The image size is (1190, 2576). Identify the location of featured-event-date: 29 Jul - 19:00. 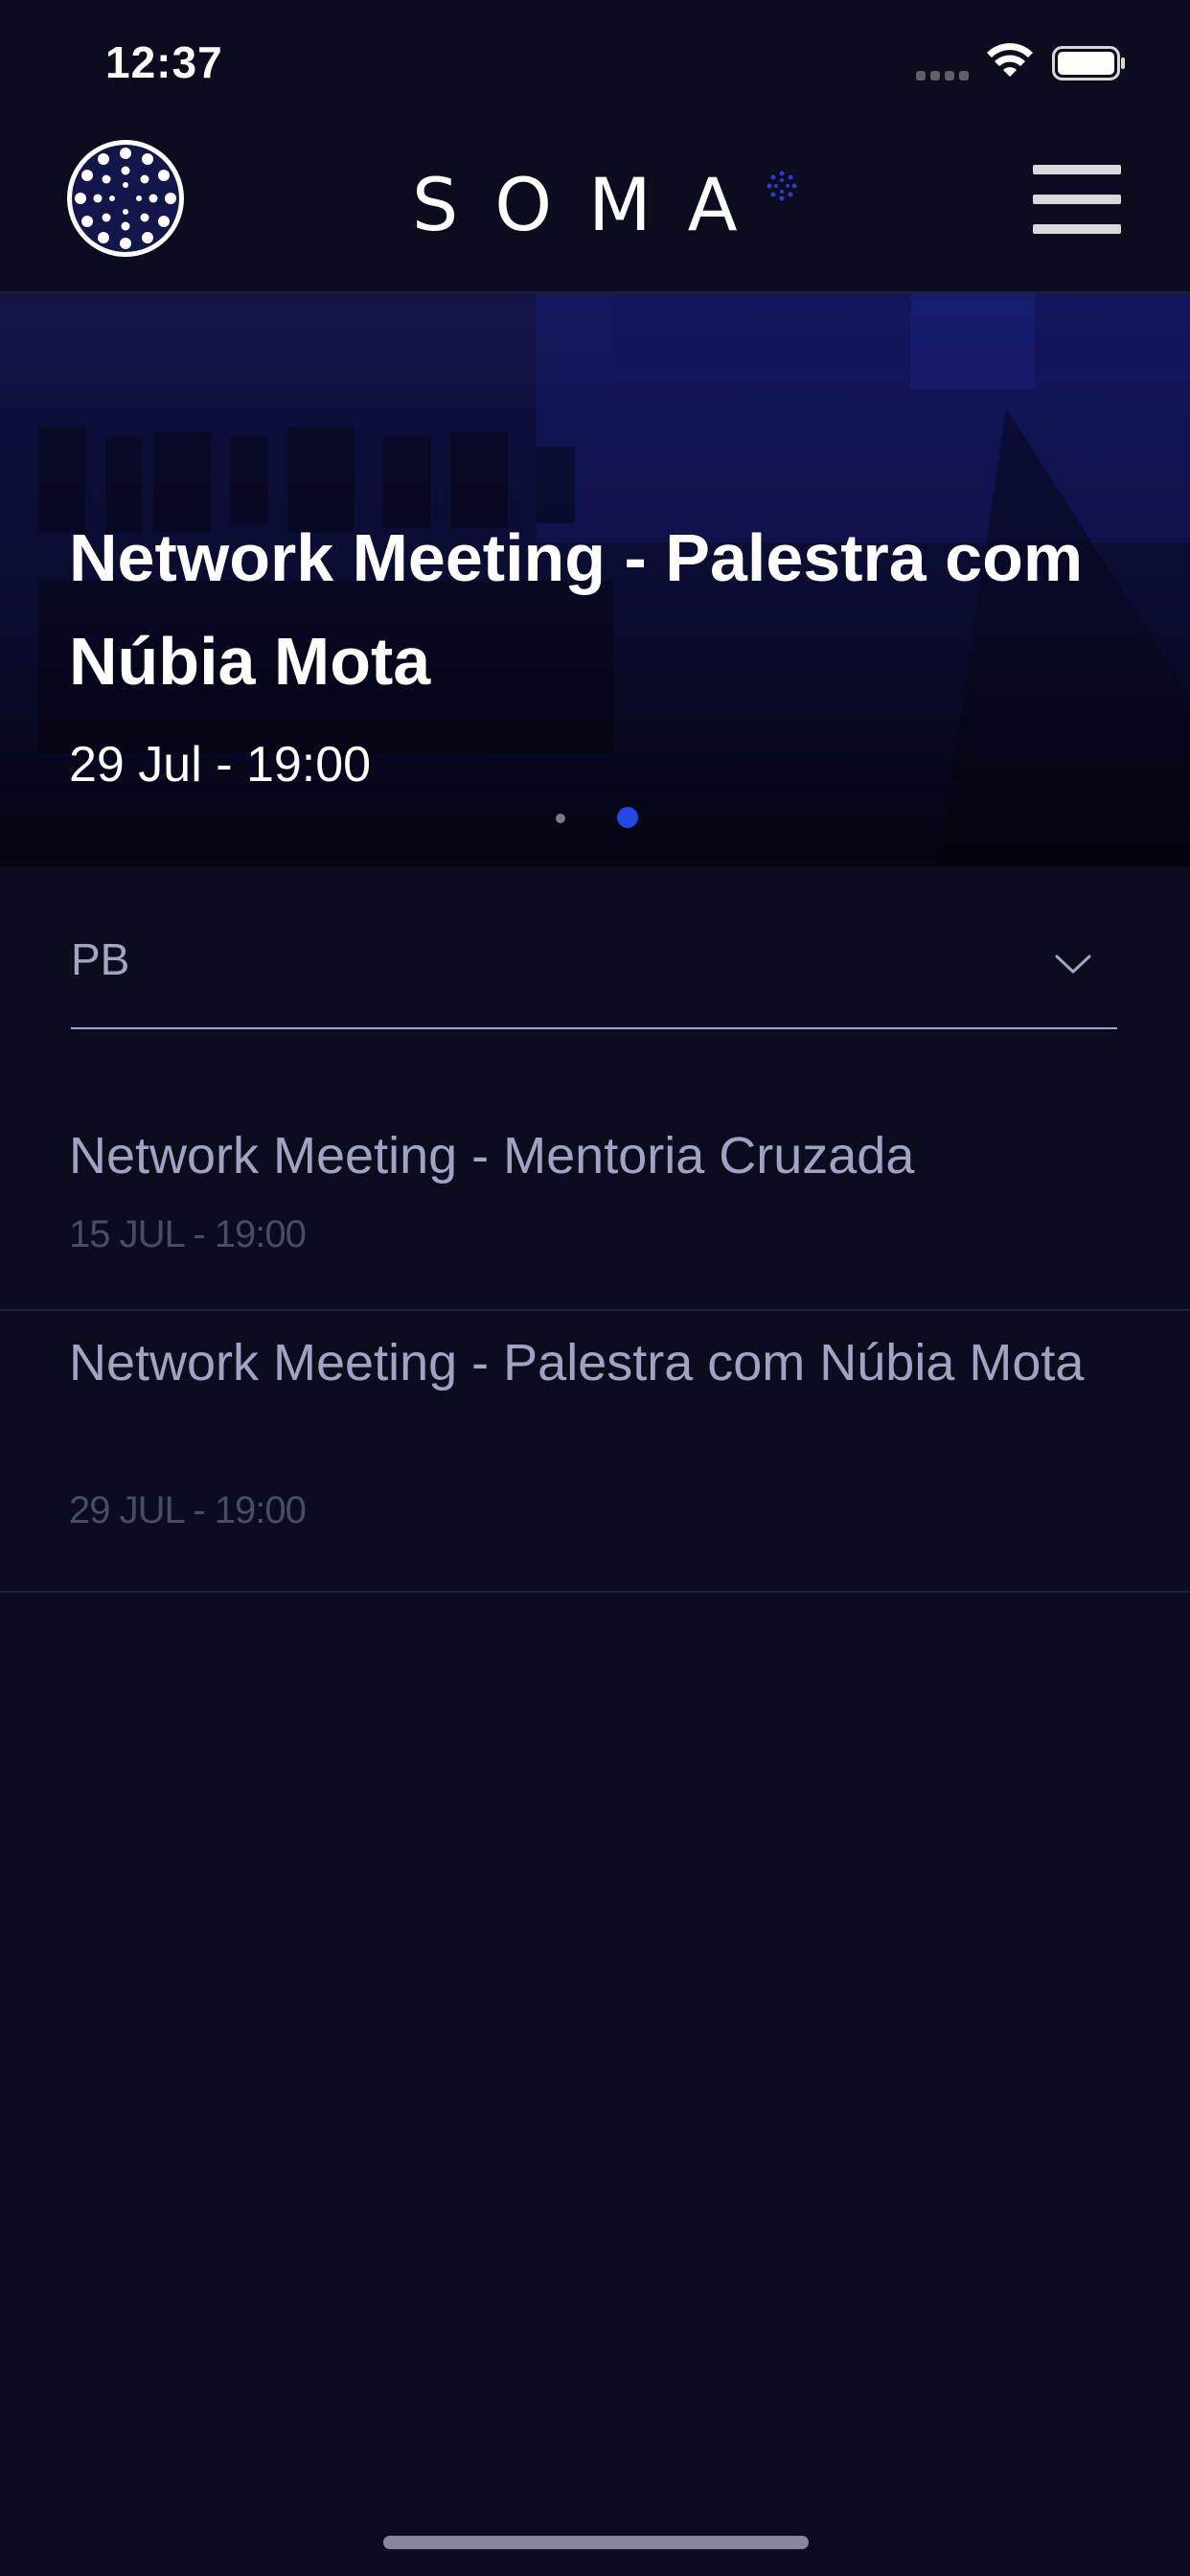
(221, 765).